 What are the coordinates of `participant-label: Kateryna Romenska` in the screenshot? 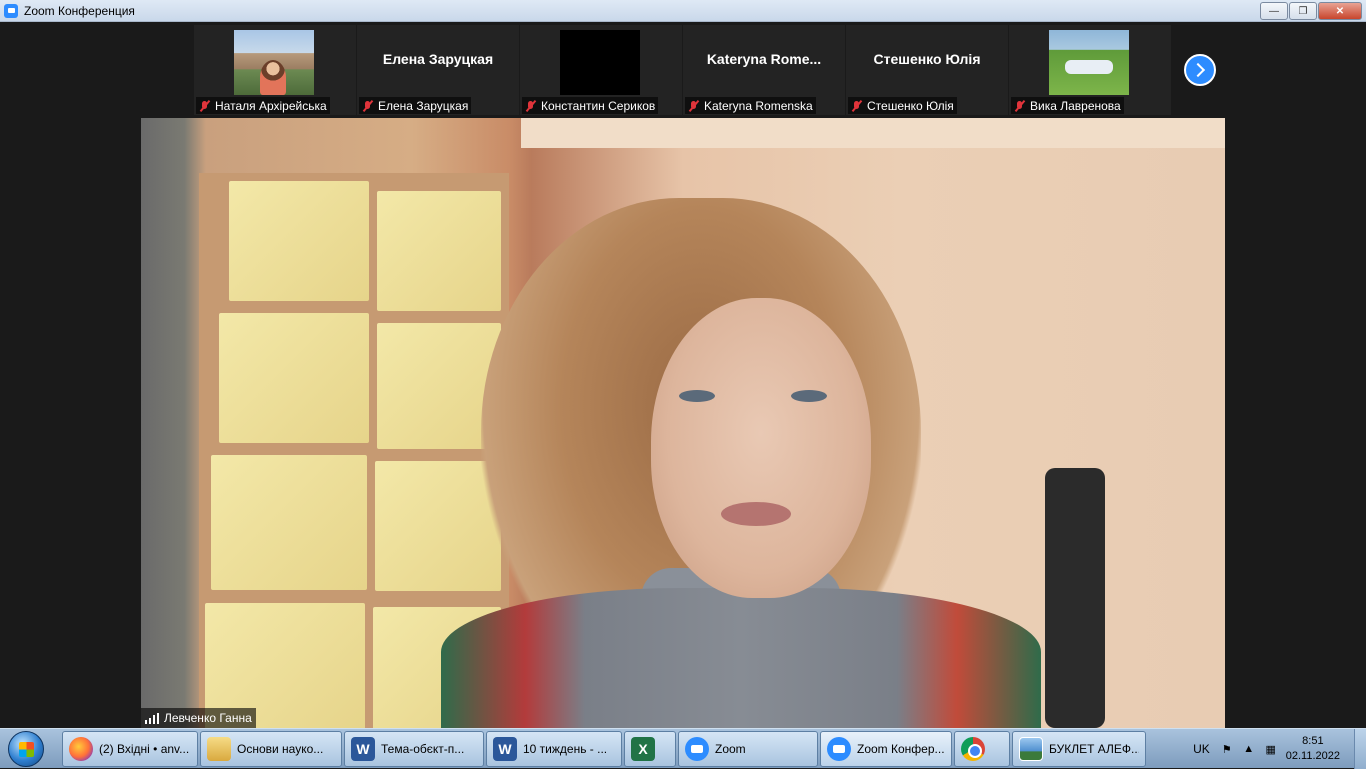 It's located at (750, 105).